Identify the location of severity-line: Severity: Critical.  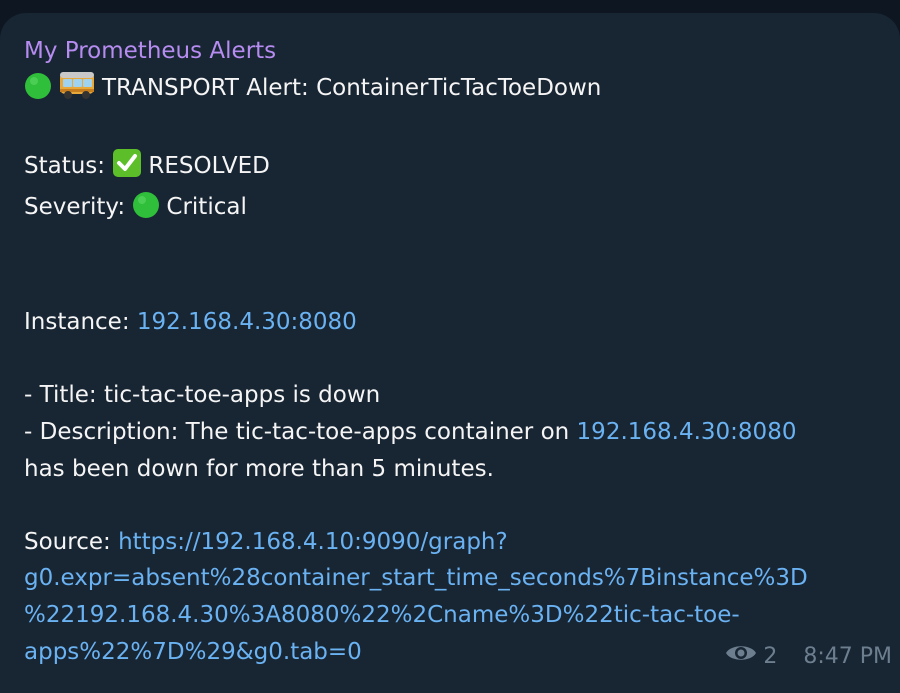
(450, 210).